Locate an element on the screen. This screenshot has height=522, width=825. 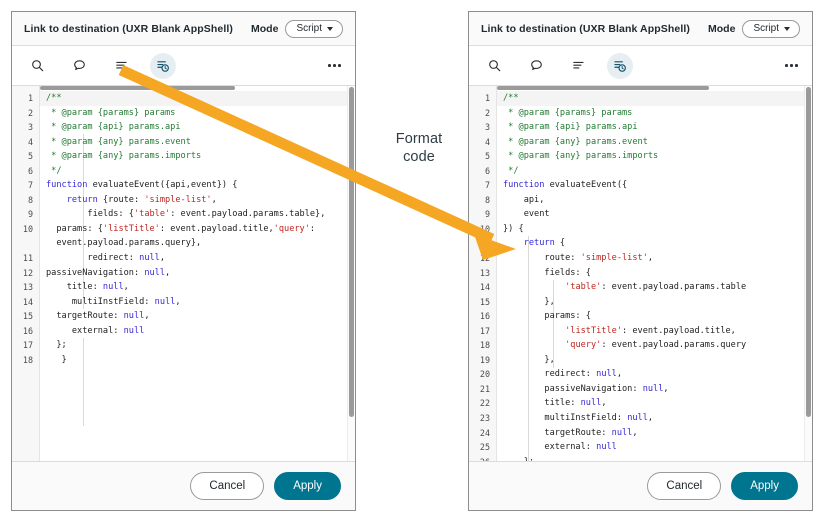
line-number: 17 is located at coordinates (27, 345).